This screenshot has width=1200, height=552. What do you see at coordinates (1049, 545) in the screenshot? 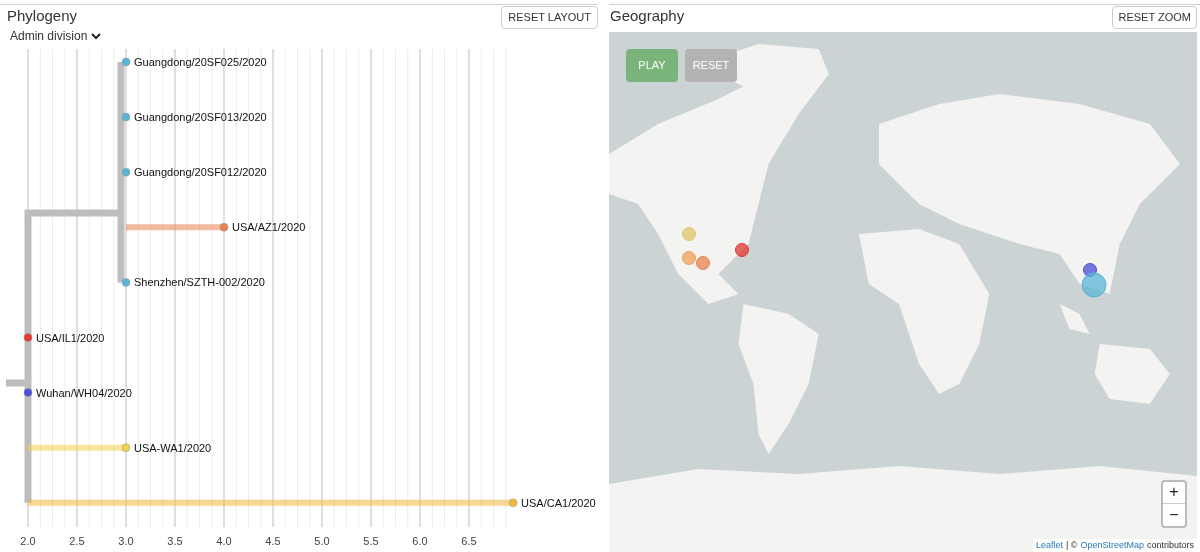
I see `leaflet-link: Leaflet` at bounding box center [1049, 545].